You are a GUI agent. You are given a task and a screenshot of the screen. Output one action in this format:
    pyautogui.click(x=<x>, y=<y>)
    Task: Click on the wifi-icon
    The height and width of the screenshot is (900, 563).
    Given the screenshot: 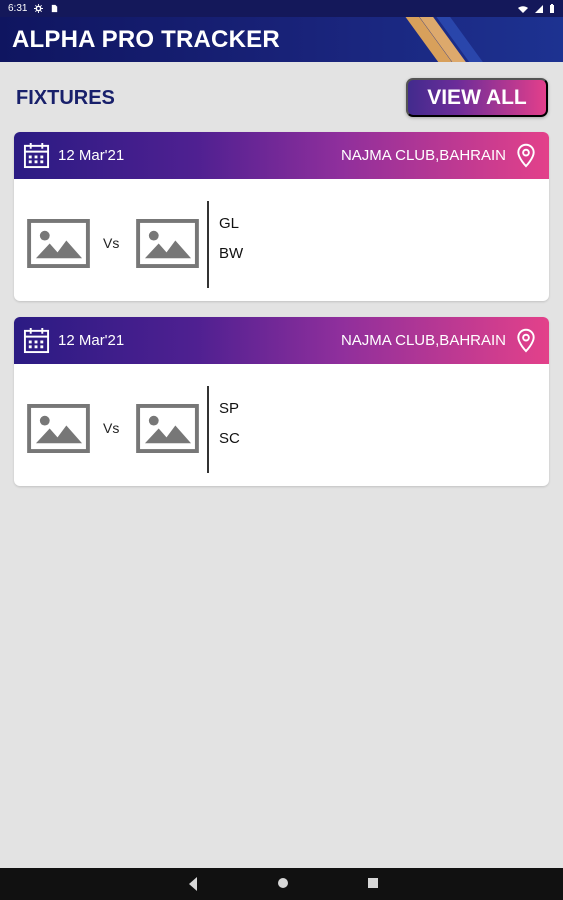 What is the action you would take?
    pyautogui.click(x=523, y=9)
    